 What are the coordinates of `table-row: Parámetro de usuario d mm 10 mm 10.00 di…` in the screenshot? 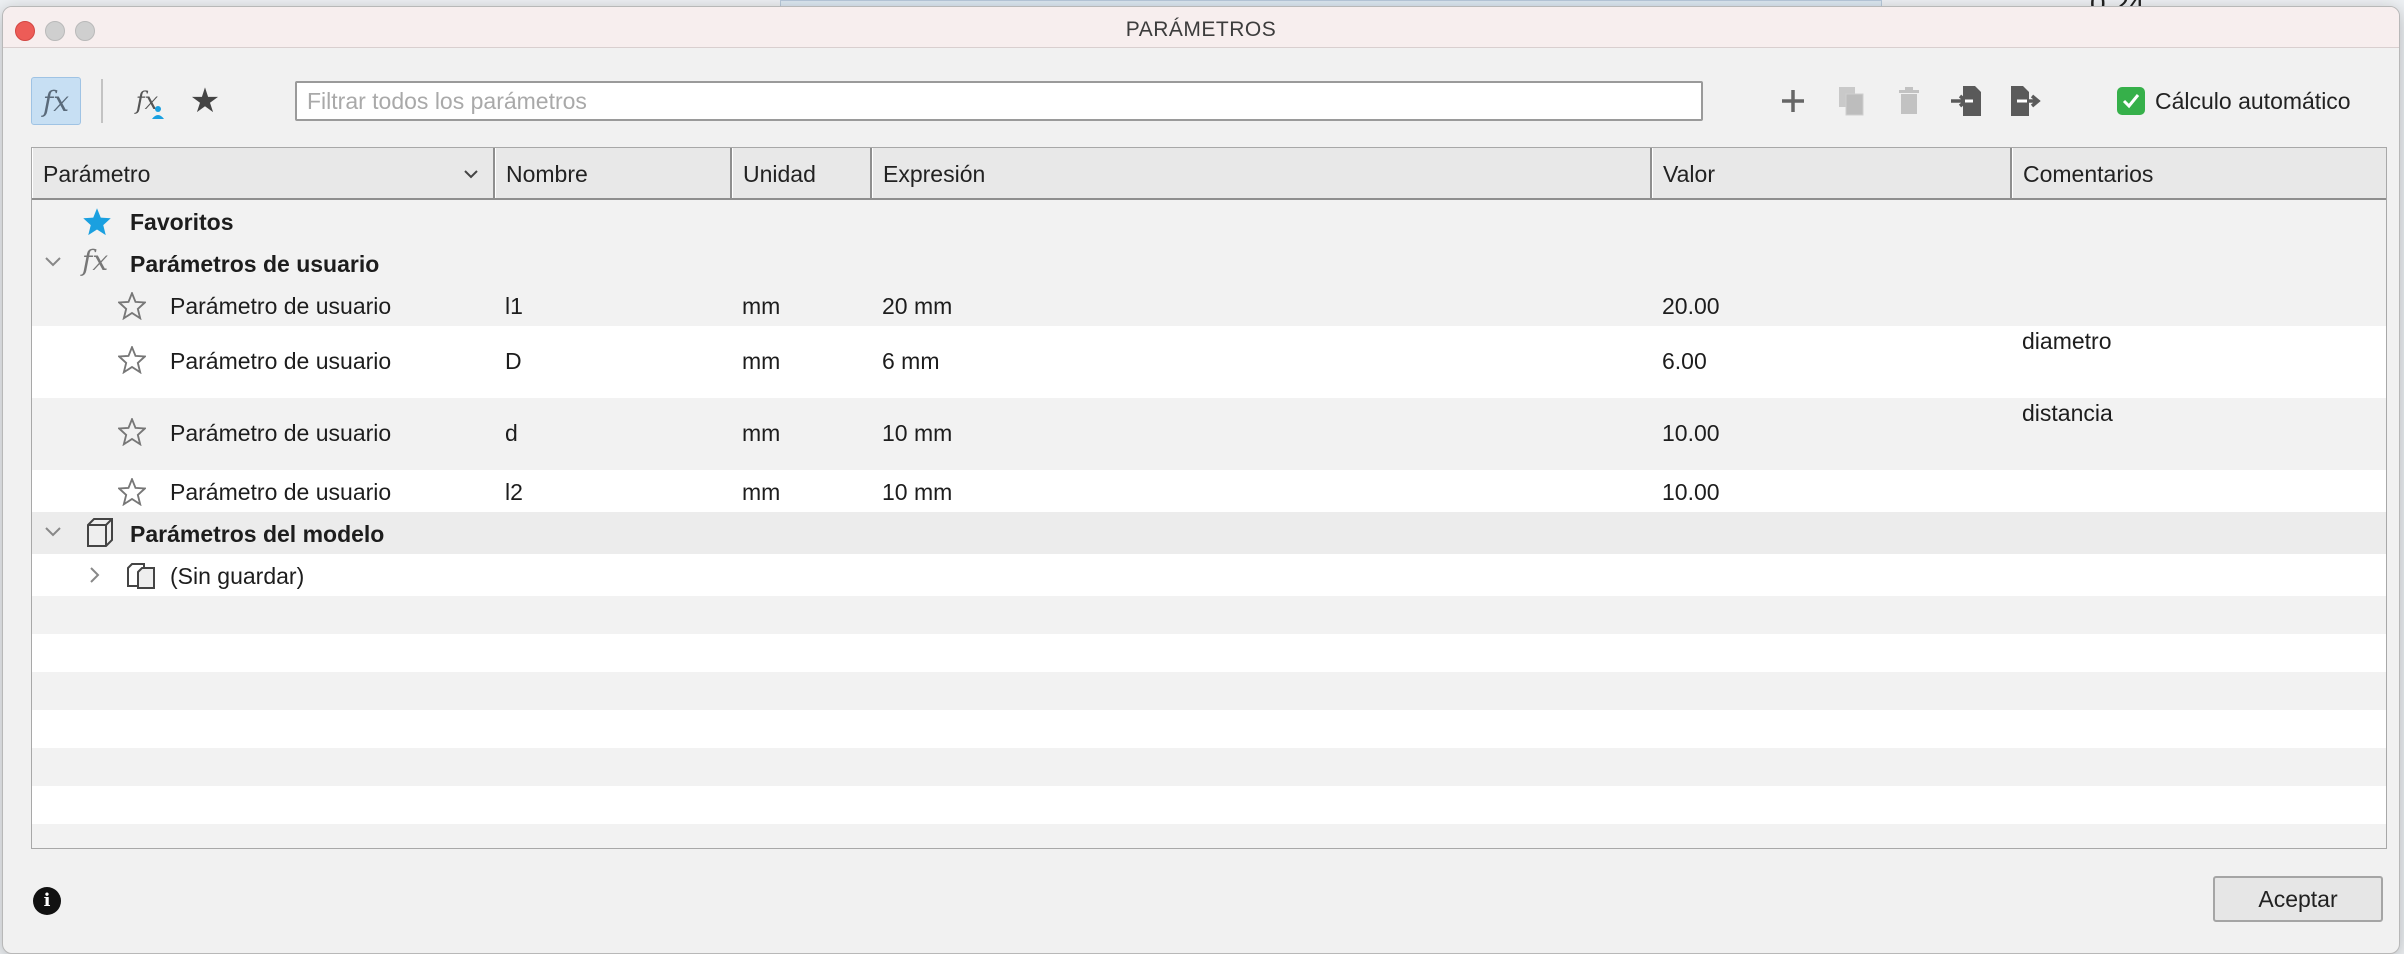 It's located at (1209, 434).